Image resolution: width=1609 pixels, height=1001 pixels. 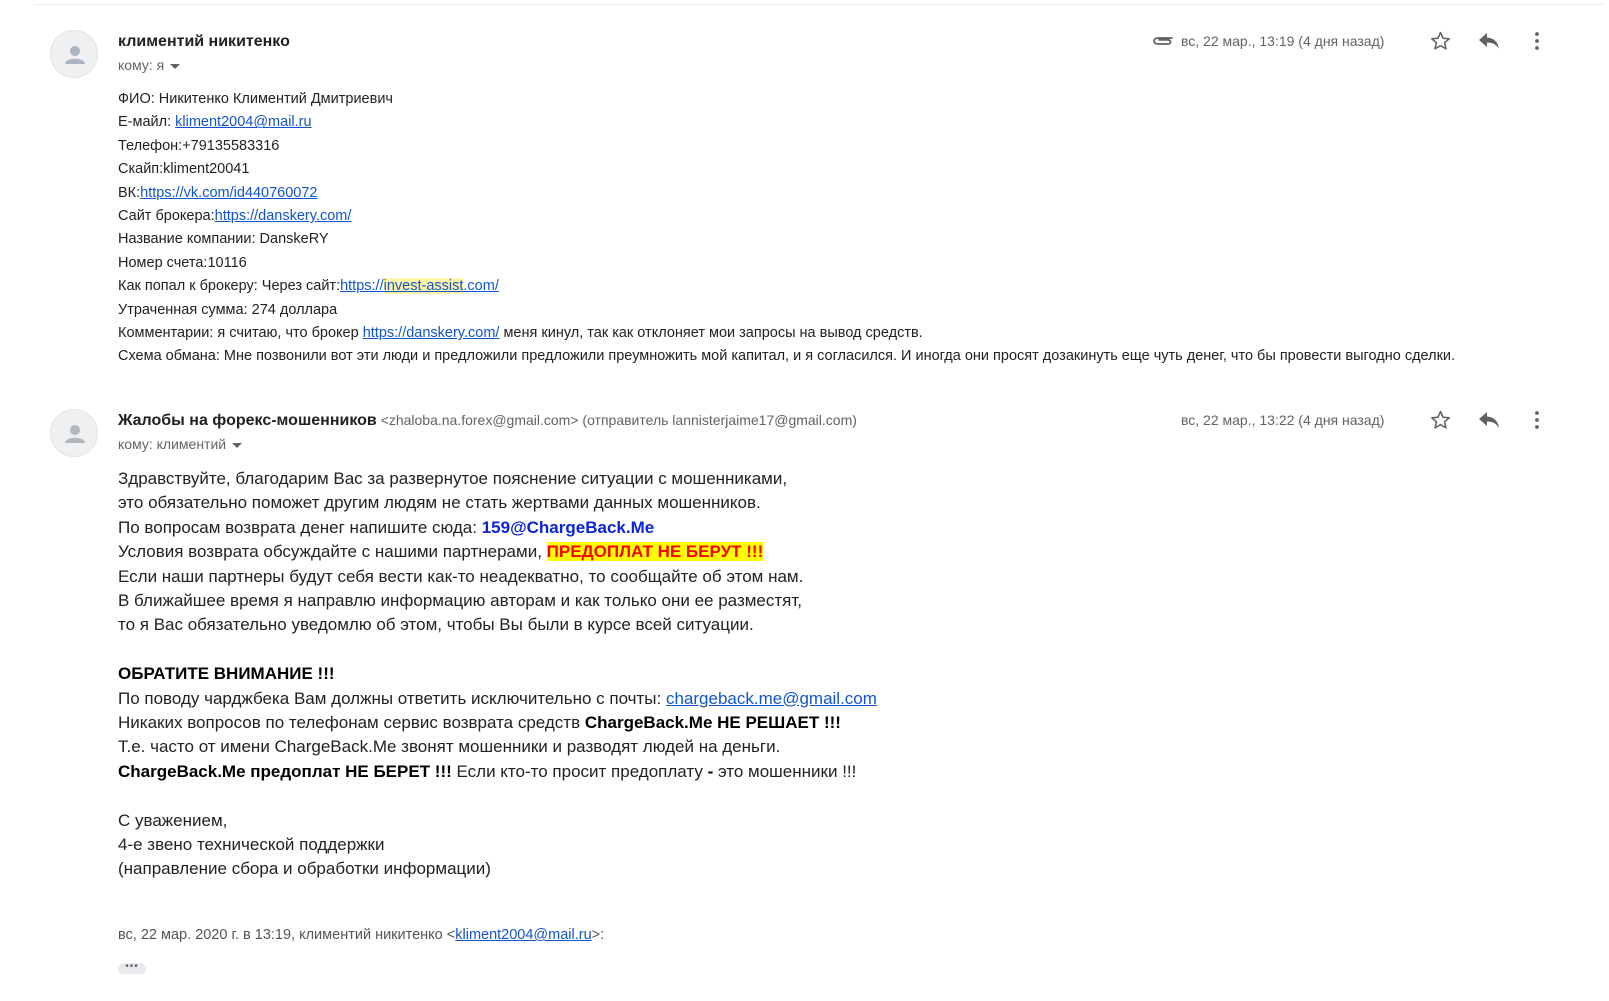 What do you see at coordinates (147, 122) in the screenshot?
I see `email-label: E-майл:` at bounding box center [147, 122].